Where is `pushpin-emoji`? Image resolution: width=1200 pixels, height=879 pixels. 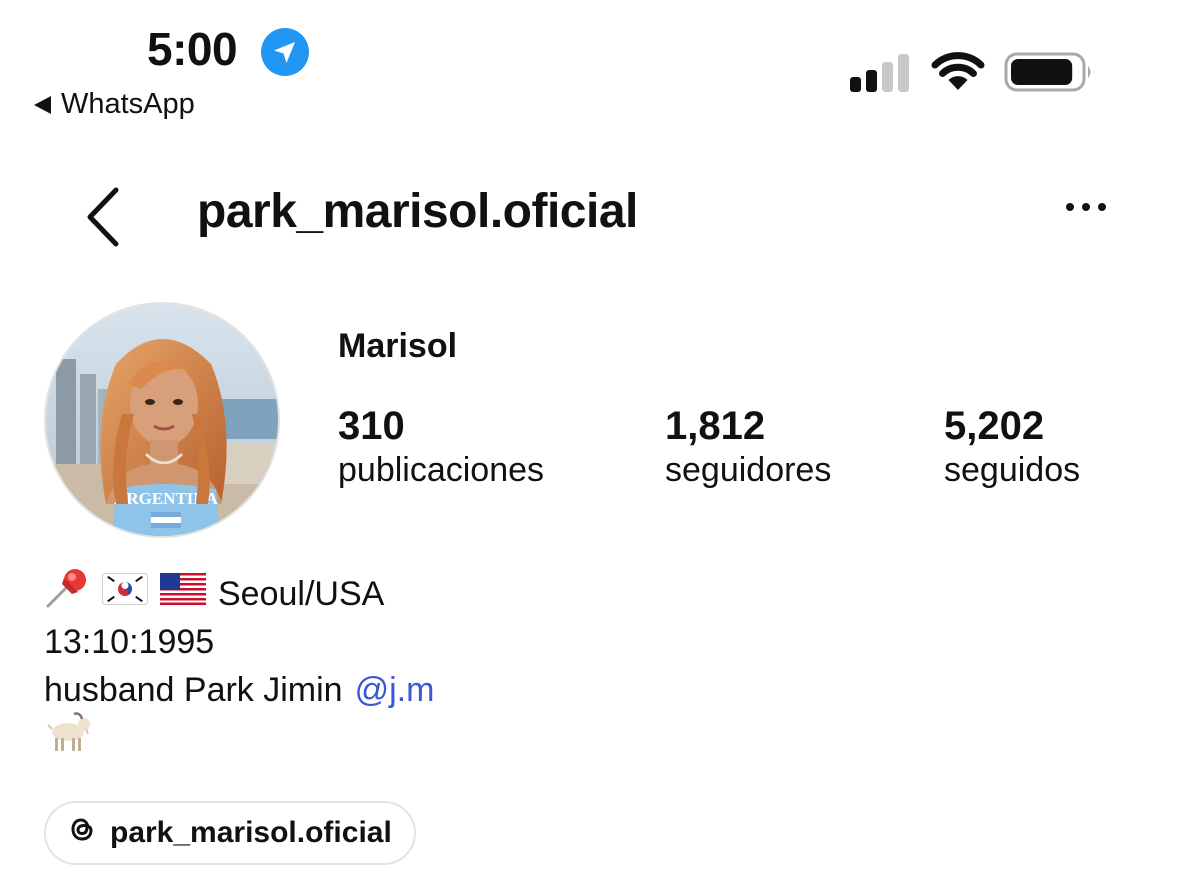 pushpin-emoji is located at coordinates (67, 594).